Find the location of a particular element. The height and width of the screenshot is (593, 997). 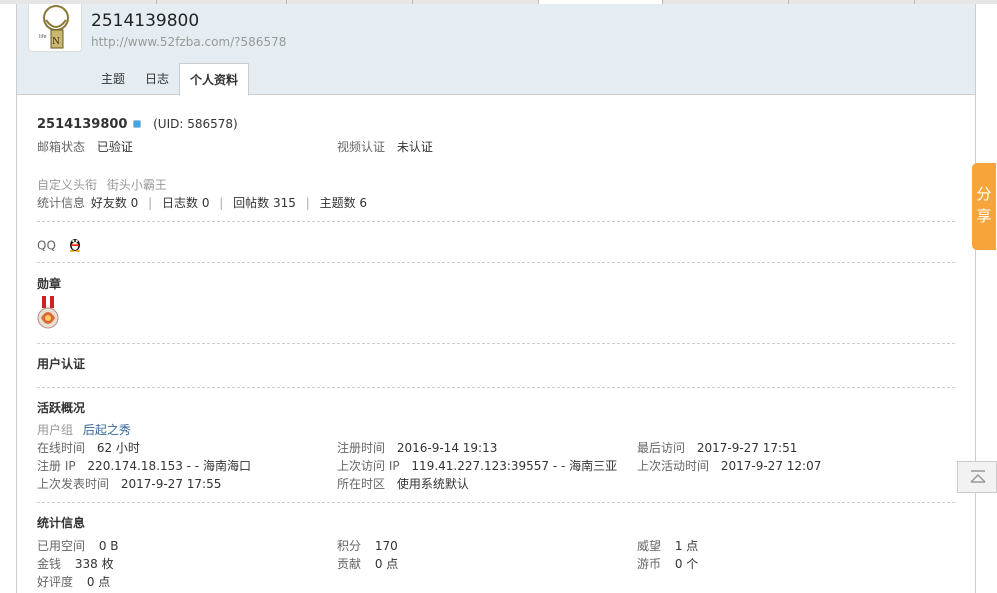

last-visit-value: 2017-9-27 17:51 is located at coordinates (747, 448).